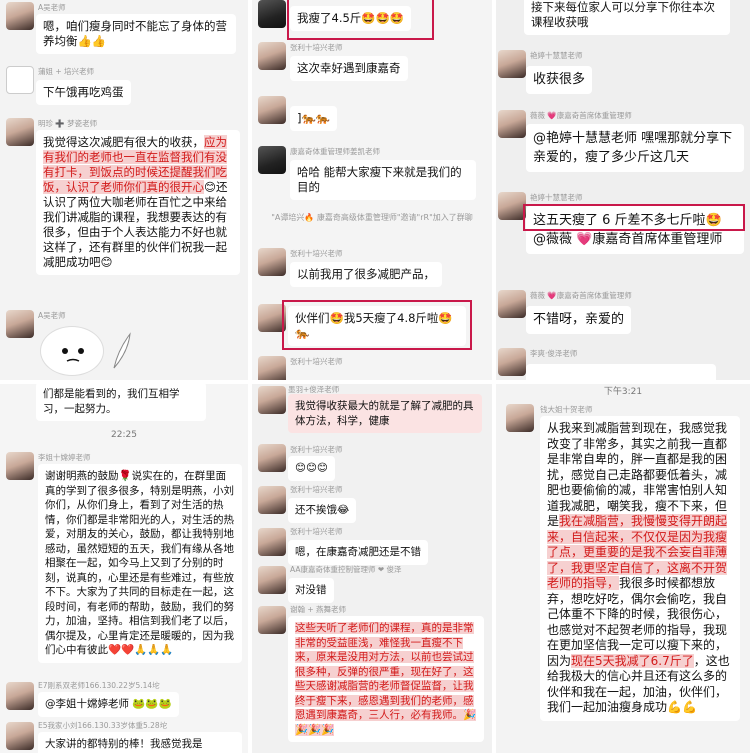 This screenshot has width=750, height=753. I want to click on sender-name: 李姐十嫦婷老师, so click(64, 457).